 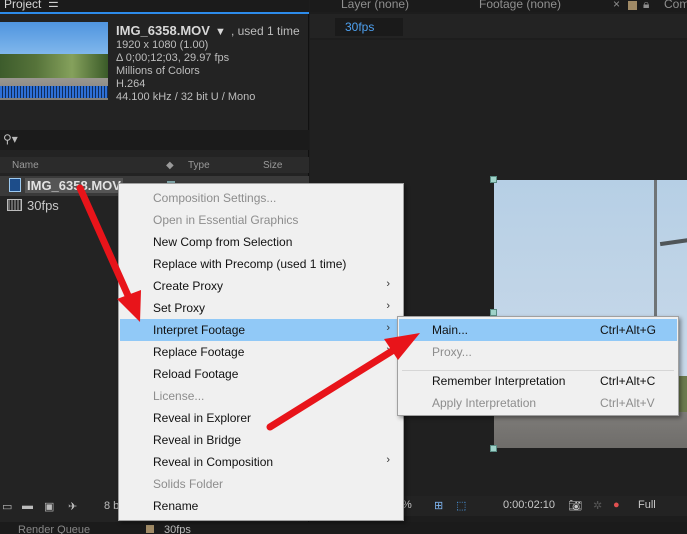 What do you see at coordinates (575, 505) in the screenshot?
I see `camera-icon: 📷︎` at bounding box center [575, 505].